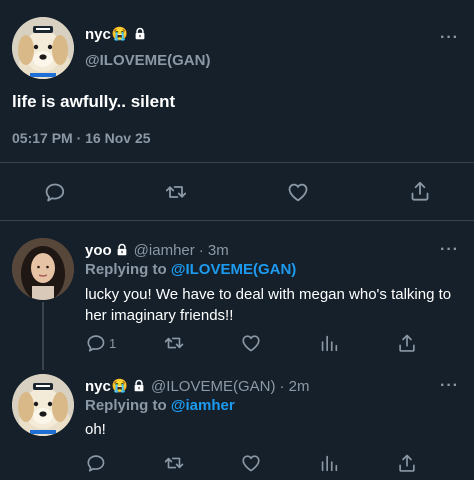  What do you see at coordinates (237, 464) in the screenshot?
I see `reply2-actions` at bounding box center [237, 464].